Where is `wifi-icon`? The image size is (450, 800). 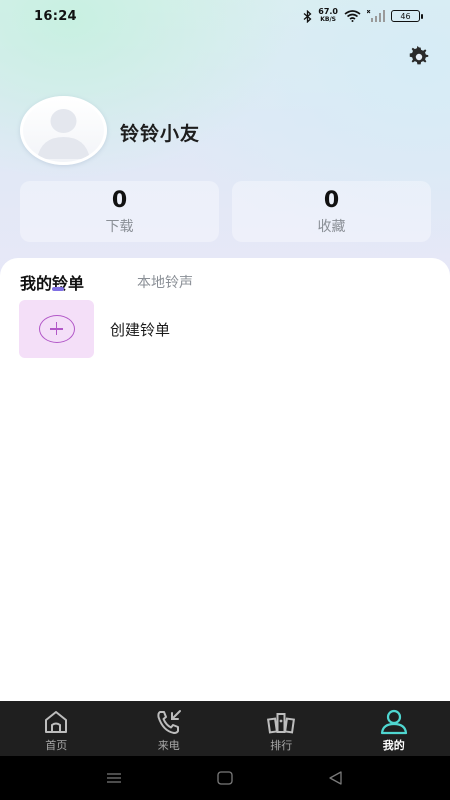 wifi-icon is located at coordinates (352, 16).